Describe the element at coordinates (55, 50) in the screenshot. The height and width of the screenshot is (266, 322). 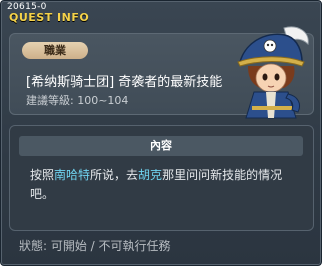
I see `job-tag: 職業` at that location.